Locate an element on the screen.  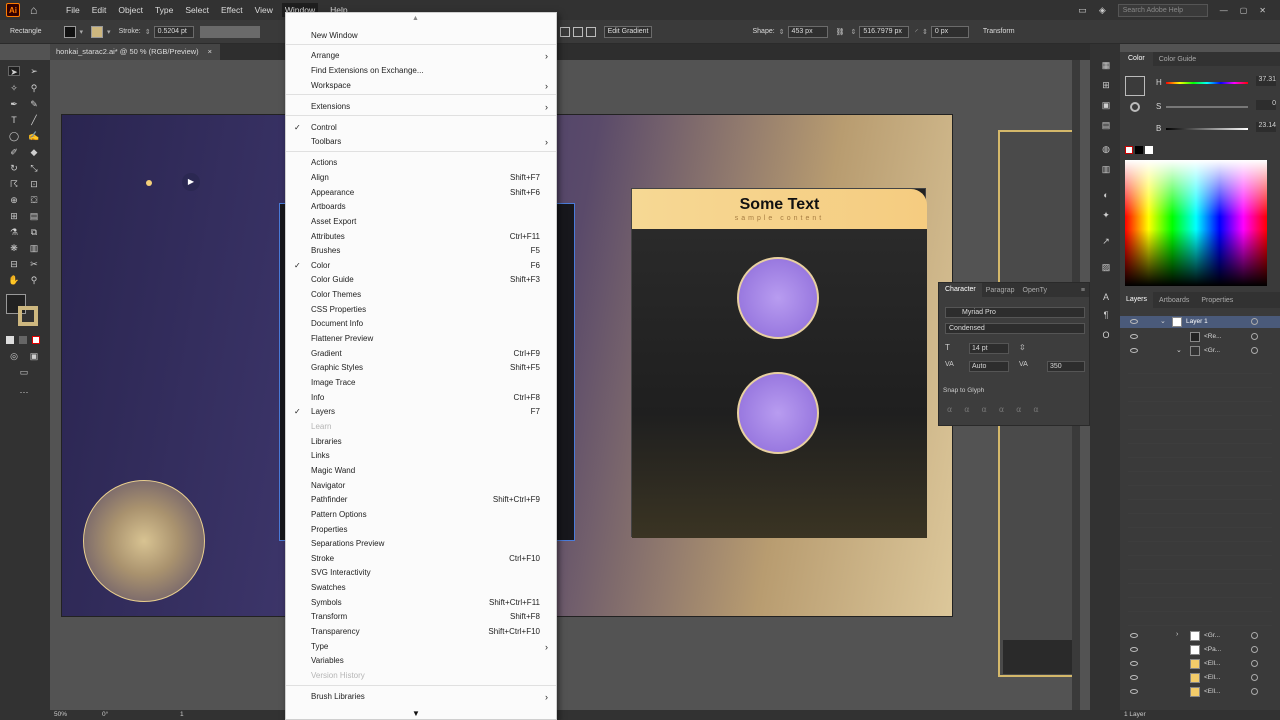
arrange-icon: ▭ is located at coordinates (1082, 10).